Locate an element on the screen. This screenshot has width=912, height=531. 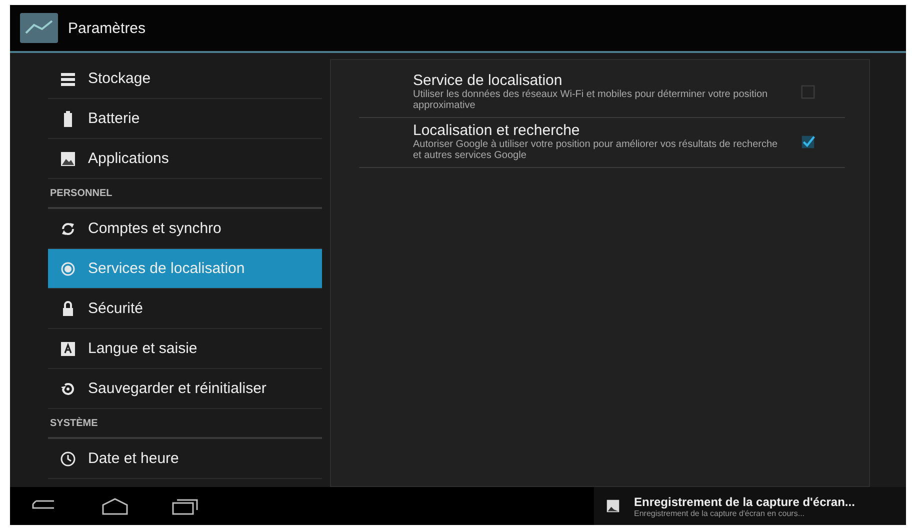
window-title: Paramètres is located at coordinates (107, 28).